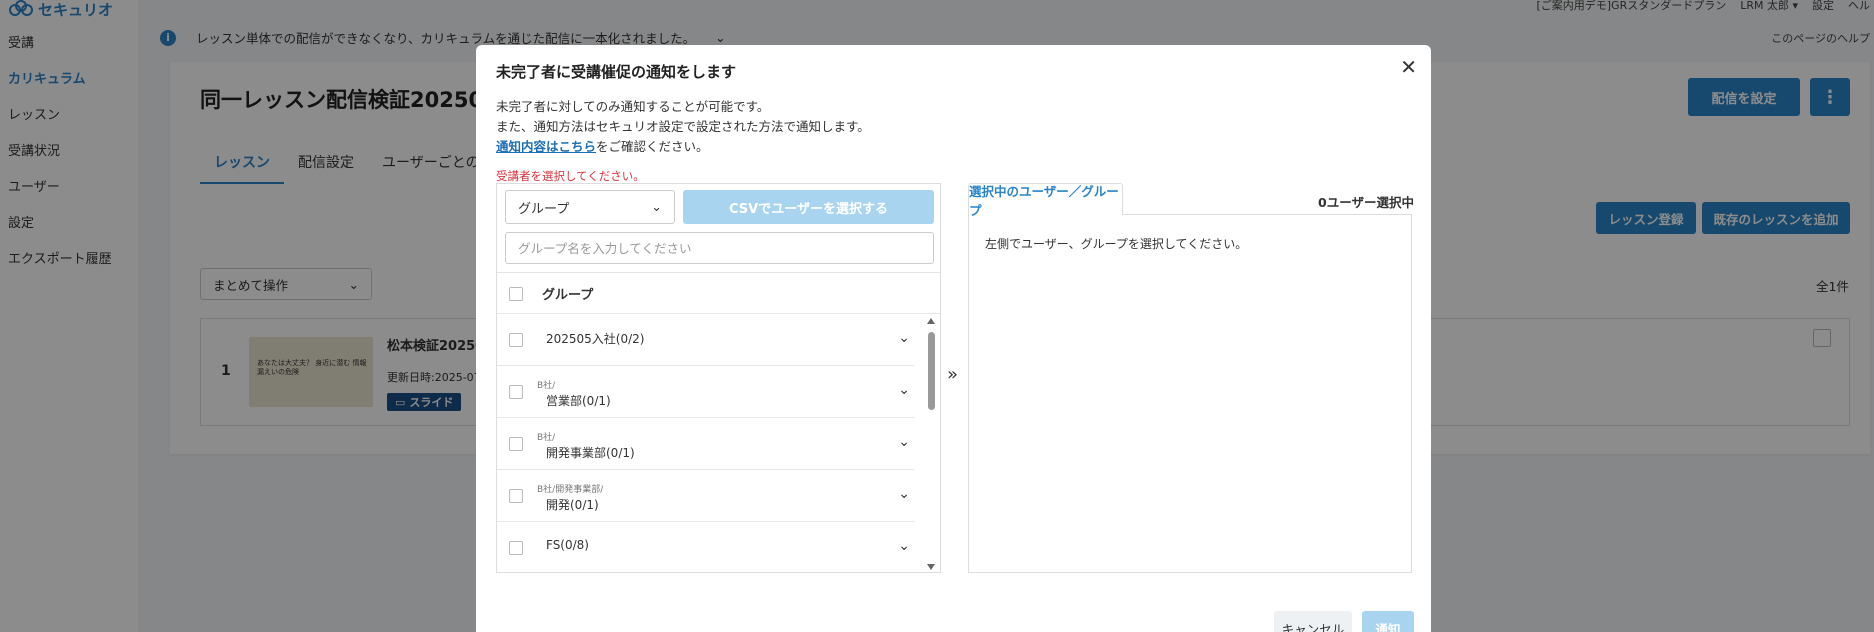  I want to click on desc-line-1: 未完了者に対してのみ通知することが可能です。, so click(633, 106).